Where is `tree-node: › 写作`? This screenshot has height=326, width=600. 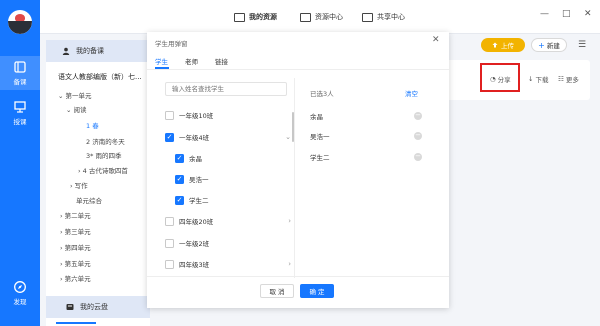
tree-node: › 写作 is located at coordinates (79, 185).